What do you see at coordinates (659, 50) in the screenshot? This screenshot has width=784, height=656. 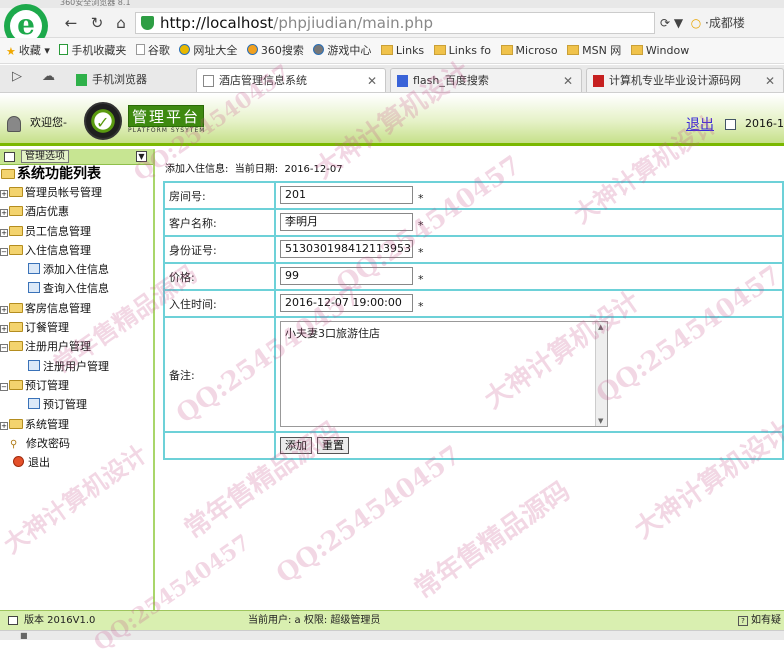 I see `bookmark-windows: Window` at bounding box center [659, 50].